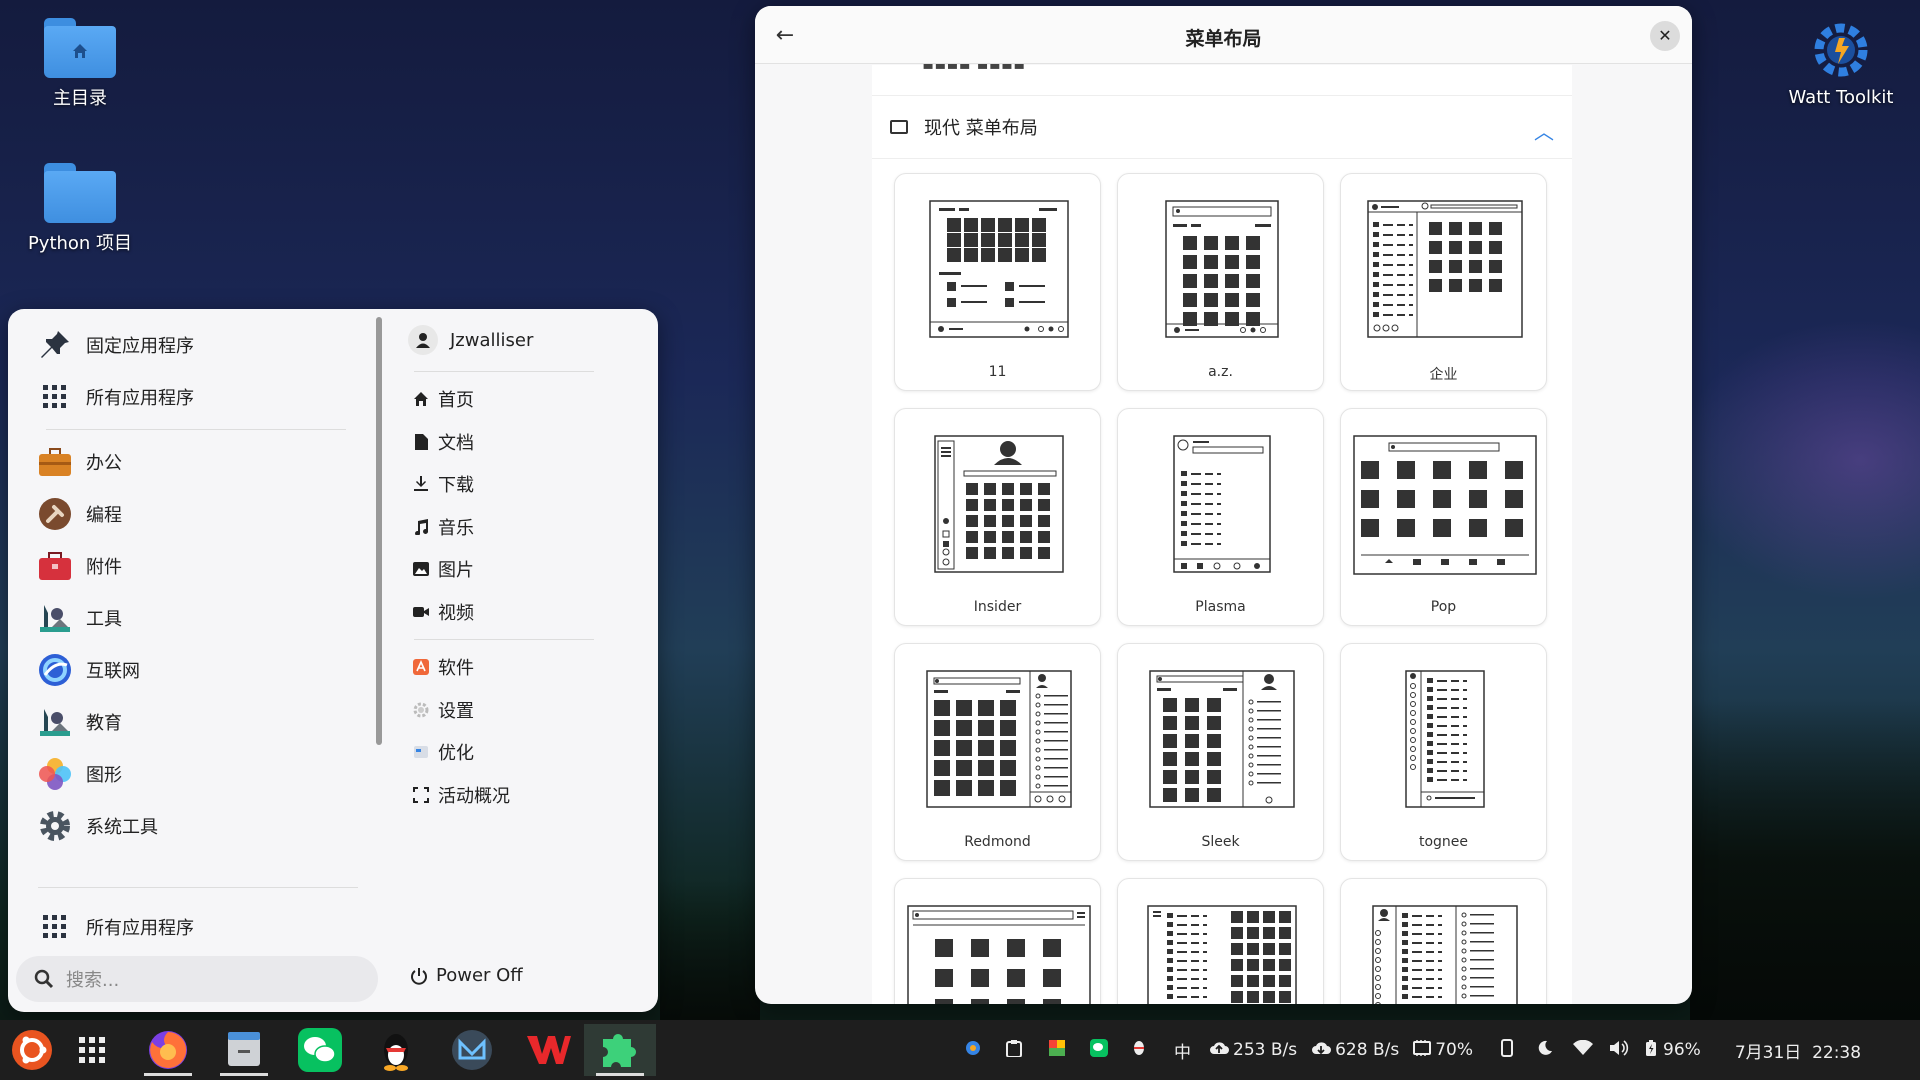 This screenshot has width=1920, height=1080. Describe the element at coordinates (1620, 1050) in the screenshot. I see `volume-icon` at that location.